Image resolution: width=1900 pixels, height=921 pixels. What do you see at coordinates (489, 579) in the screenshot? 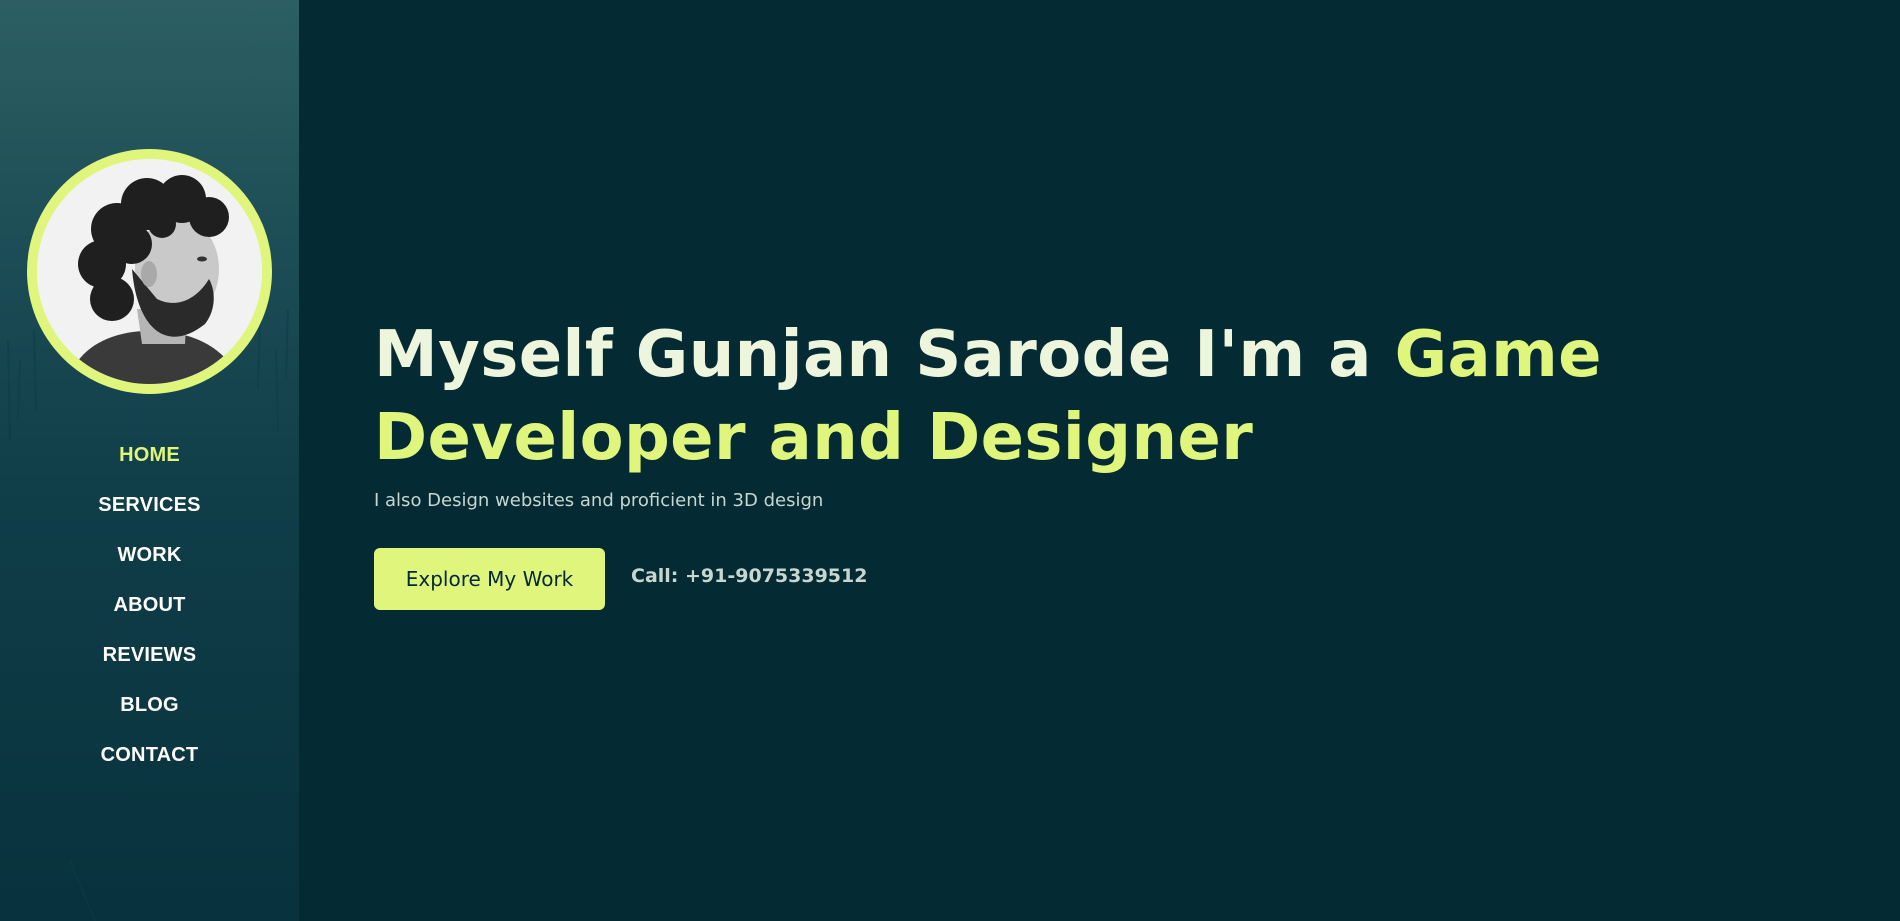
I see `explore-work-button: Explore My Work` at bounding box center [489, 579].